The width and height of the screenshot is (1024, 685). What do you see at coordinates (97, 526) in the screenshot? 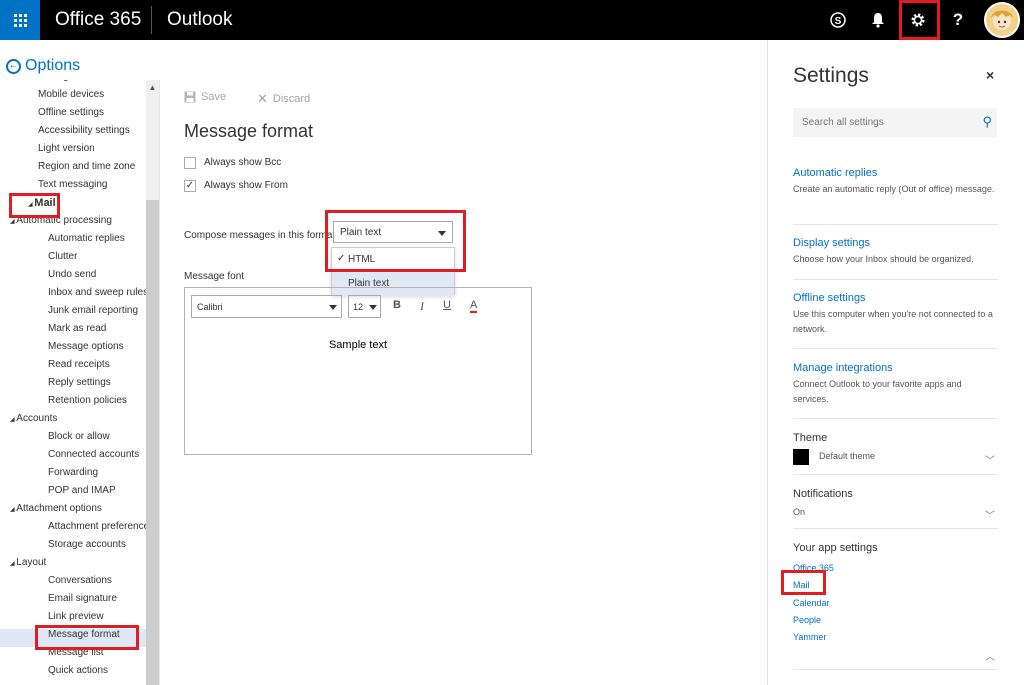
I see `nav-item: Attachment preference` at bounding box center [97, 526].